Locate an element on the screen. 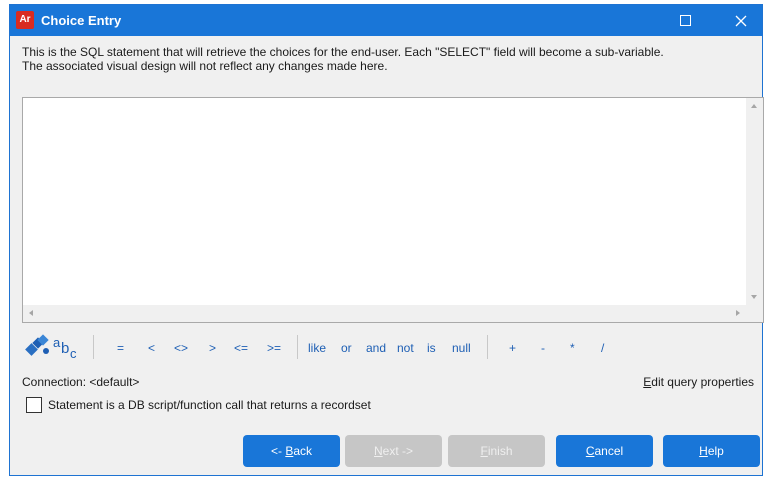 The image size is (768, 484). finish-label: inish is located at coordinates (500, 451).